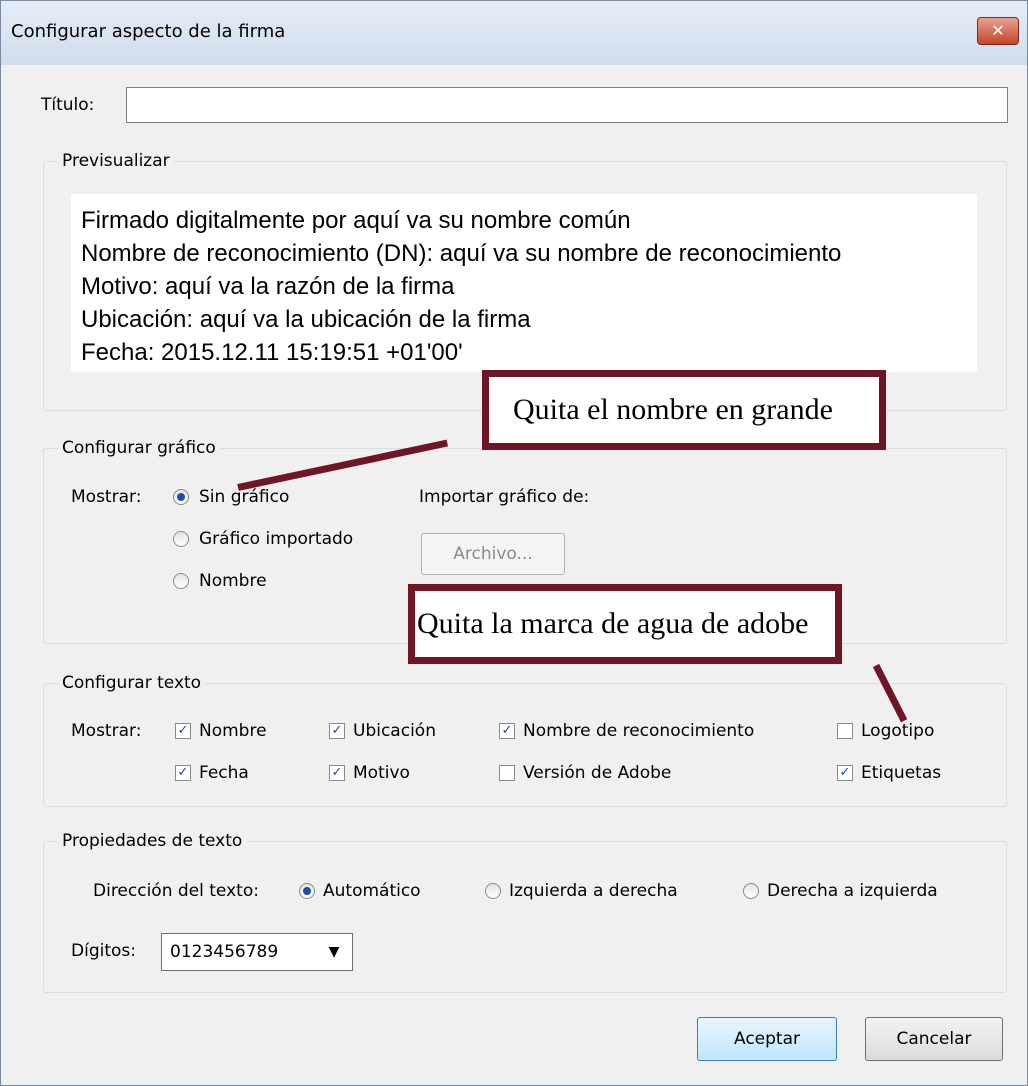 The image size is (1028, 1086). What do you see at coordinates (181, 497) in the screenshot?
I see `radio-no-graphic` at bounding box center [181, 497].